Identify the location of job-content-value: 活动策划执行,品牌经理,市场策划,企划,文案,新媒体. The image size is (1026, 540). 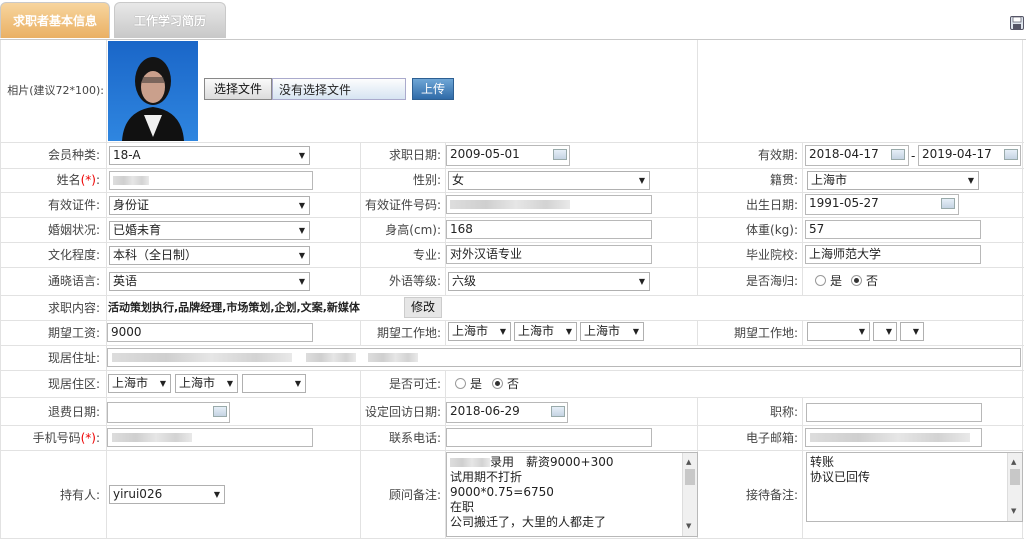
(234, 307).